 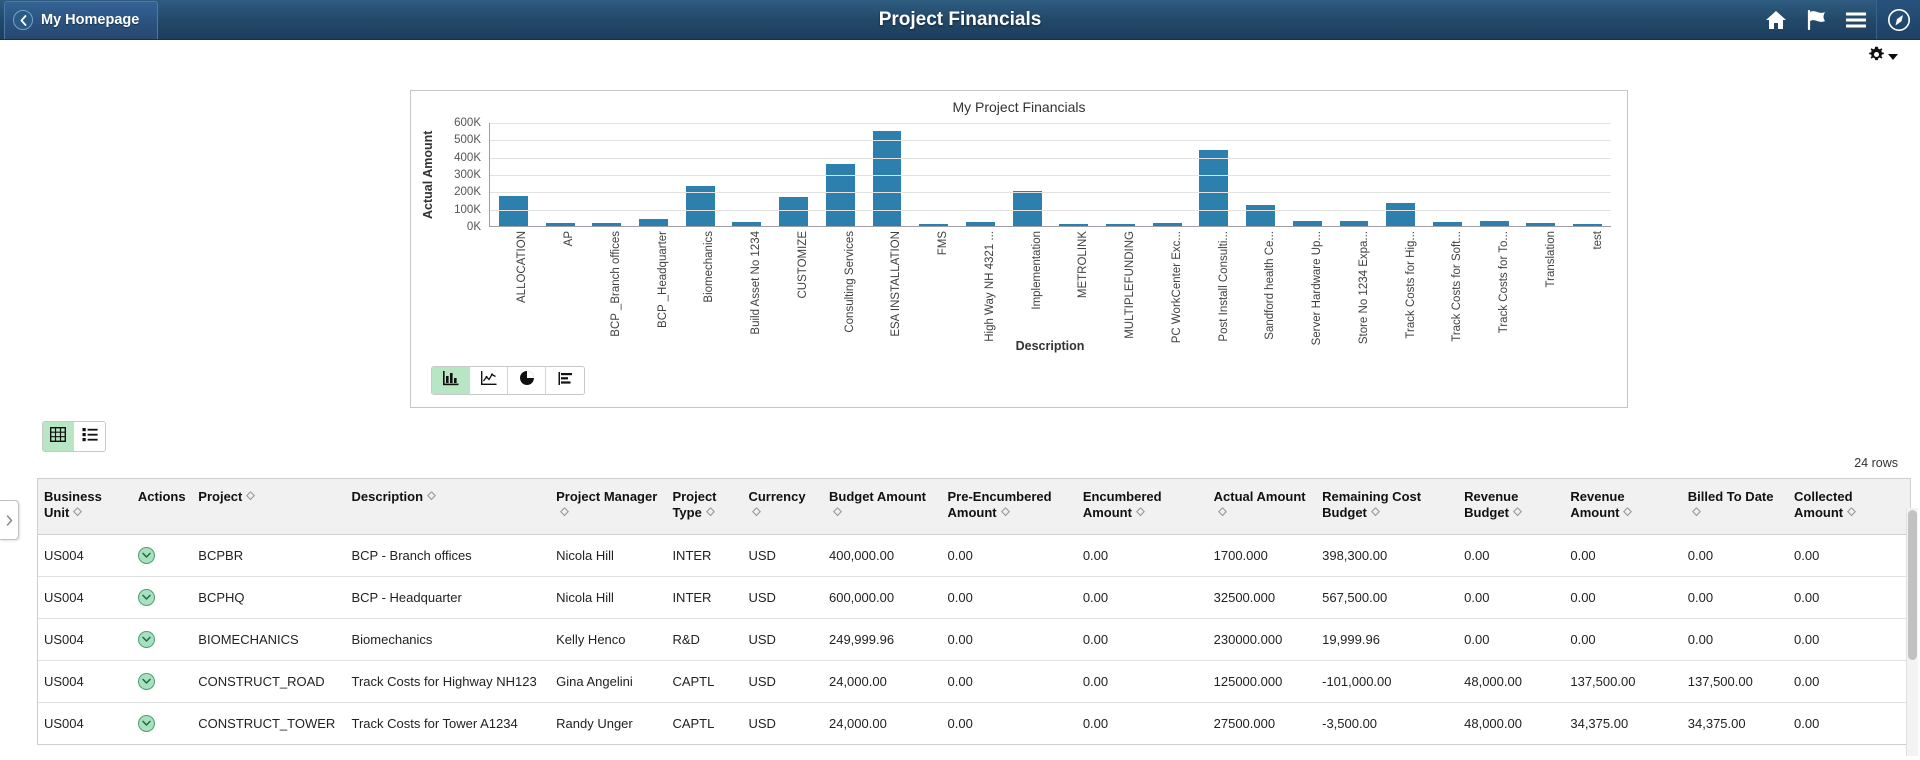 I want to click on settings-menu-button, so click(x=1883, y=57).